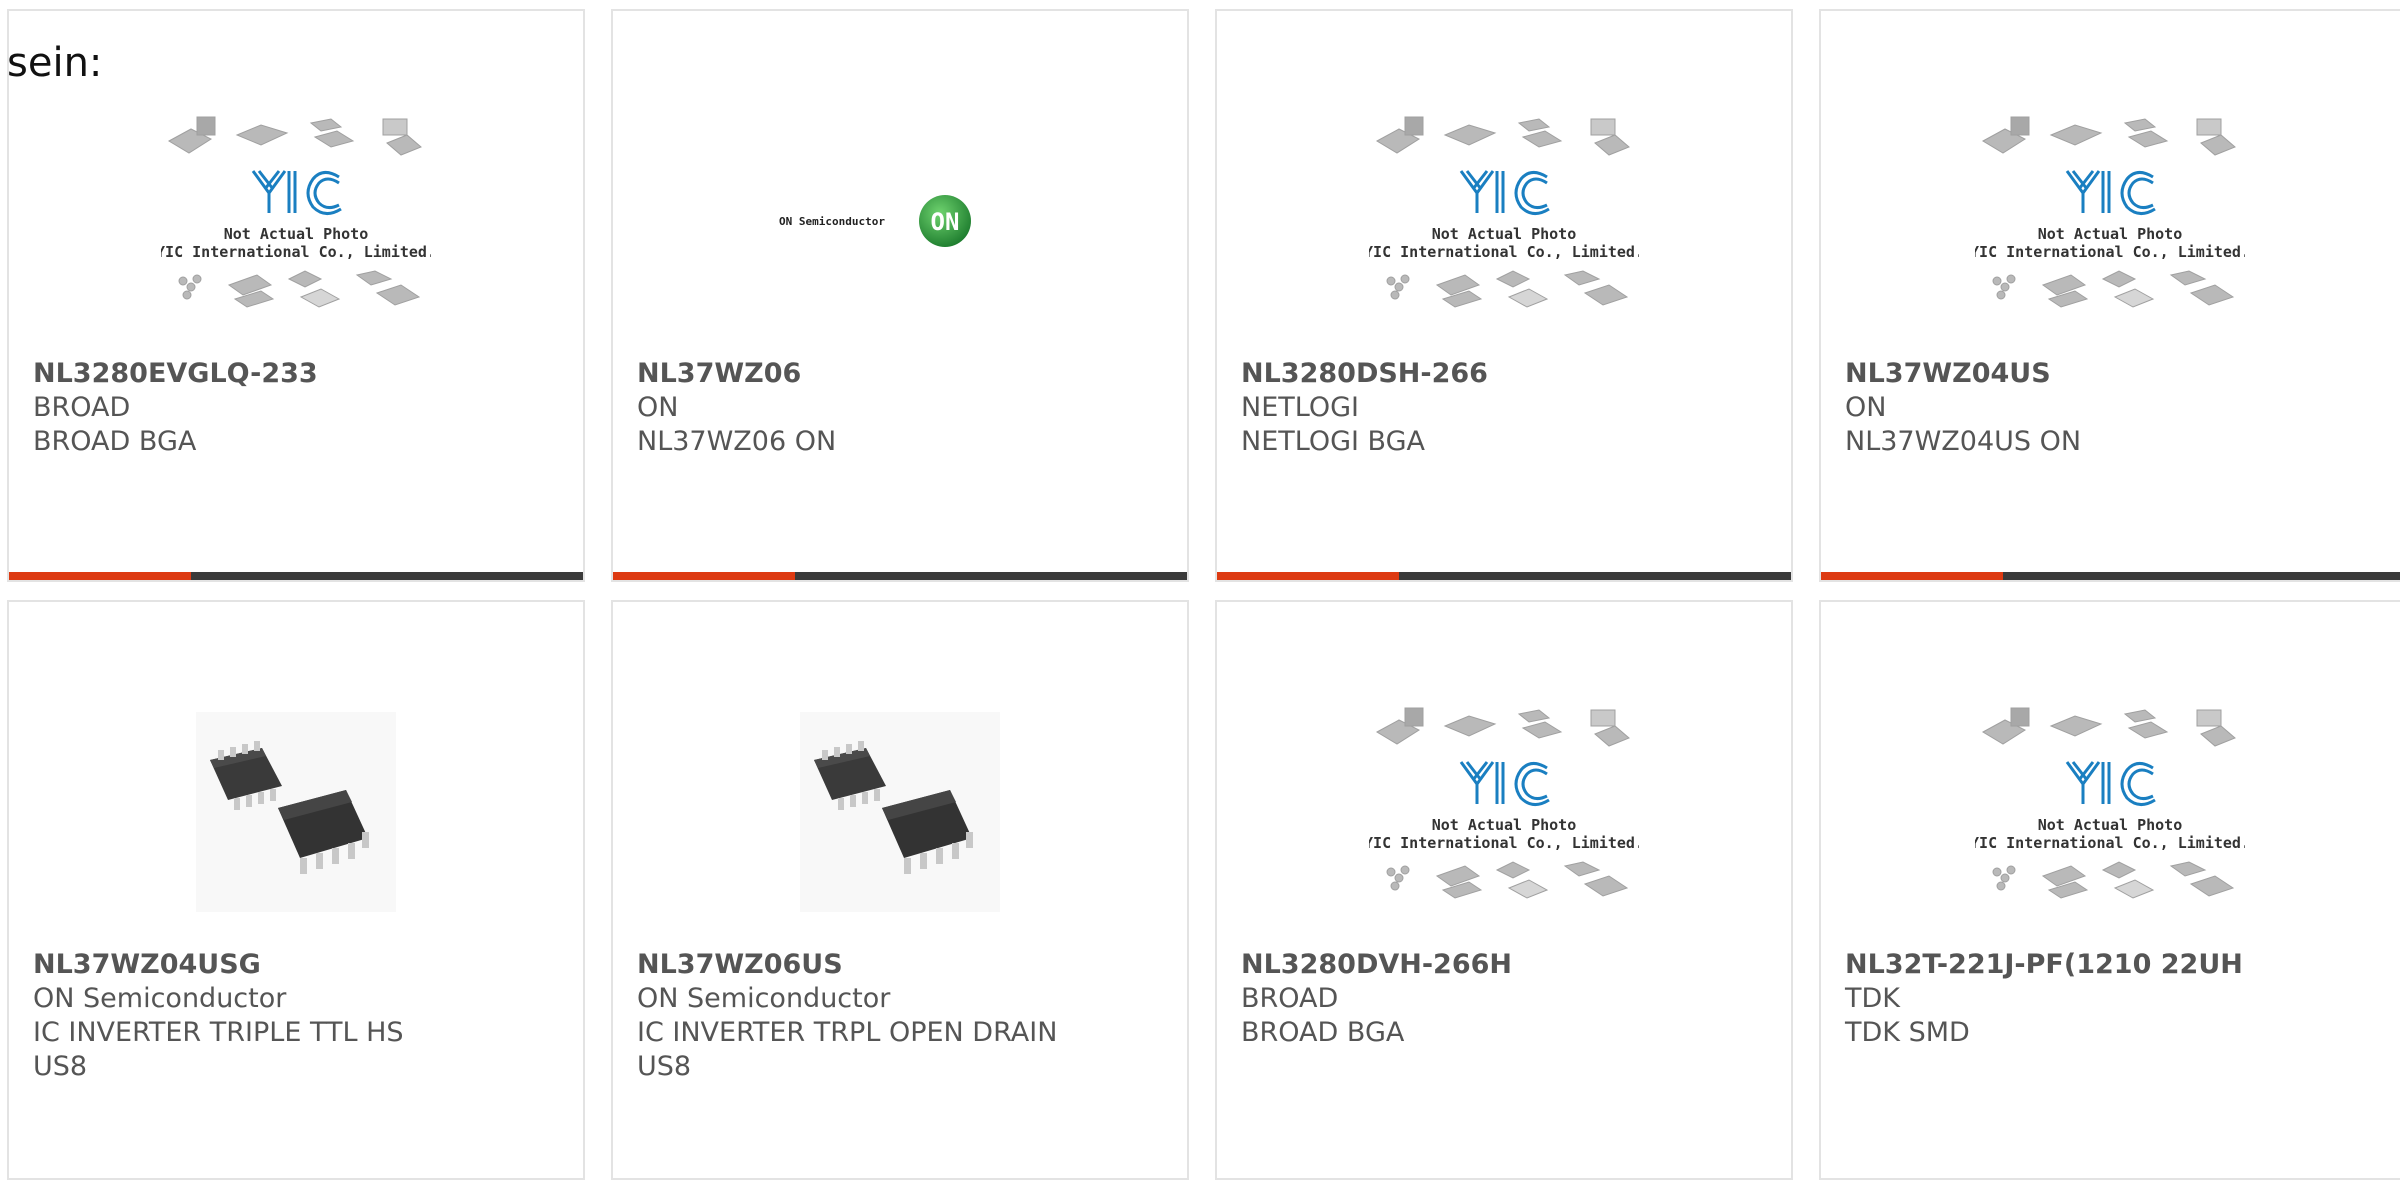 The image size is (2400, 1180). Describe the element at coordinates (1872, 998) in the screenshot. I see `manufacturer: TDK` at that location.